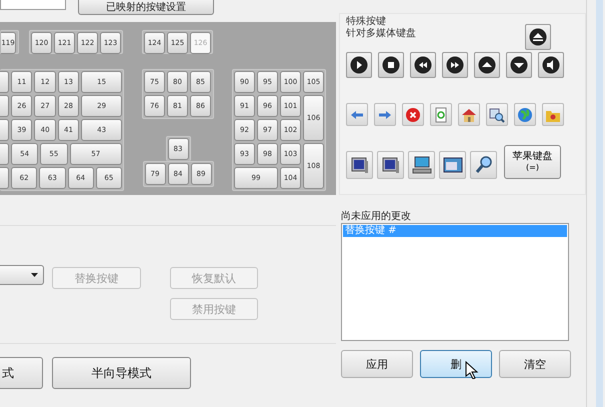 The height and width of the screenshot is (407, 605). I want to click on pending-changes-label: 尚未应用的更改, so click(376, 216).